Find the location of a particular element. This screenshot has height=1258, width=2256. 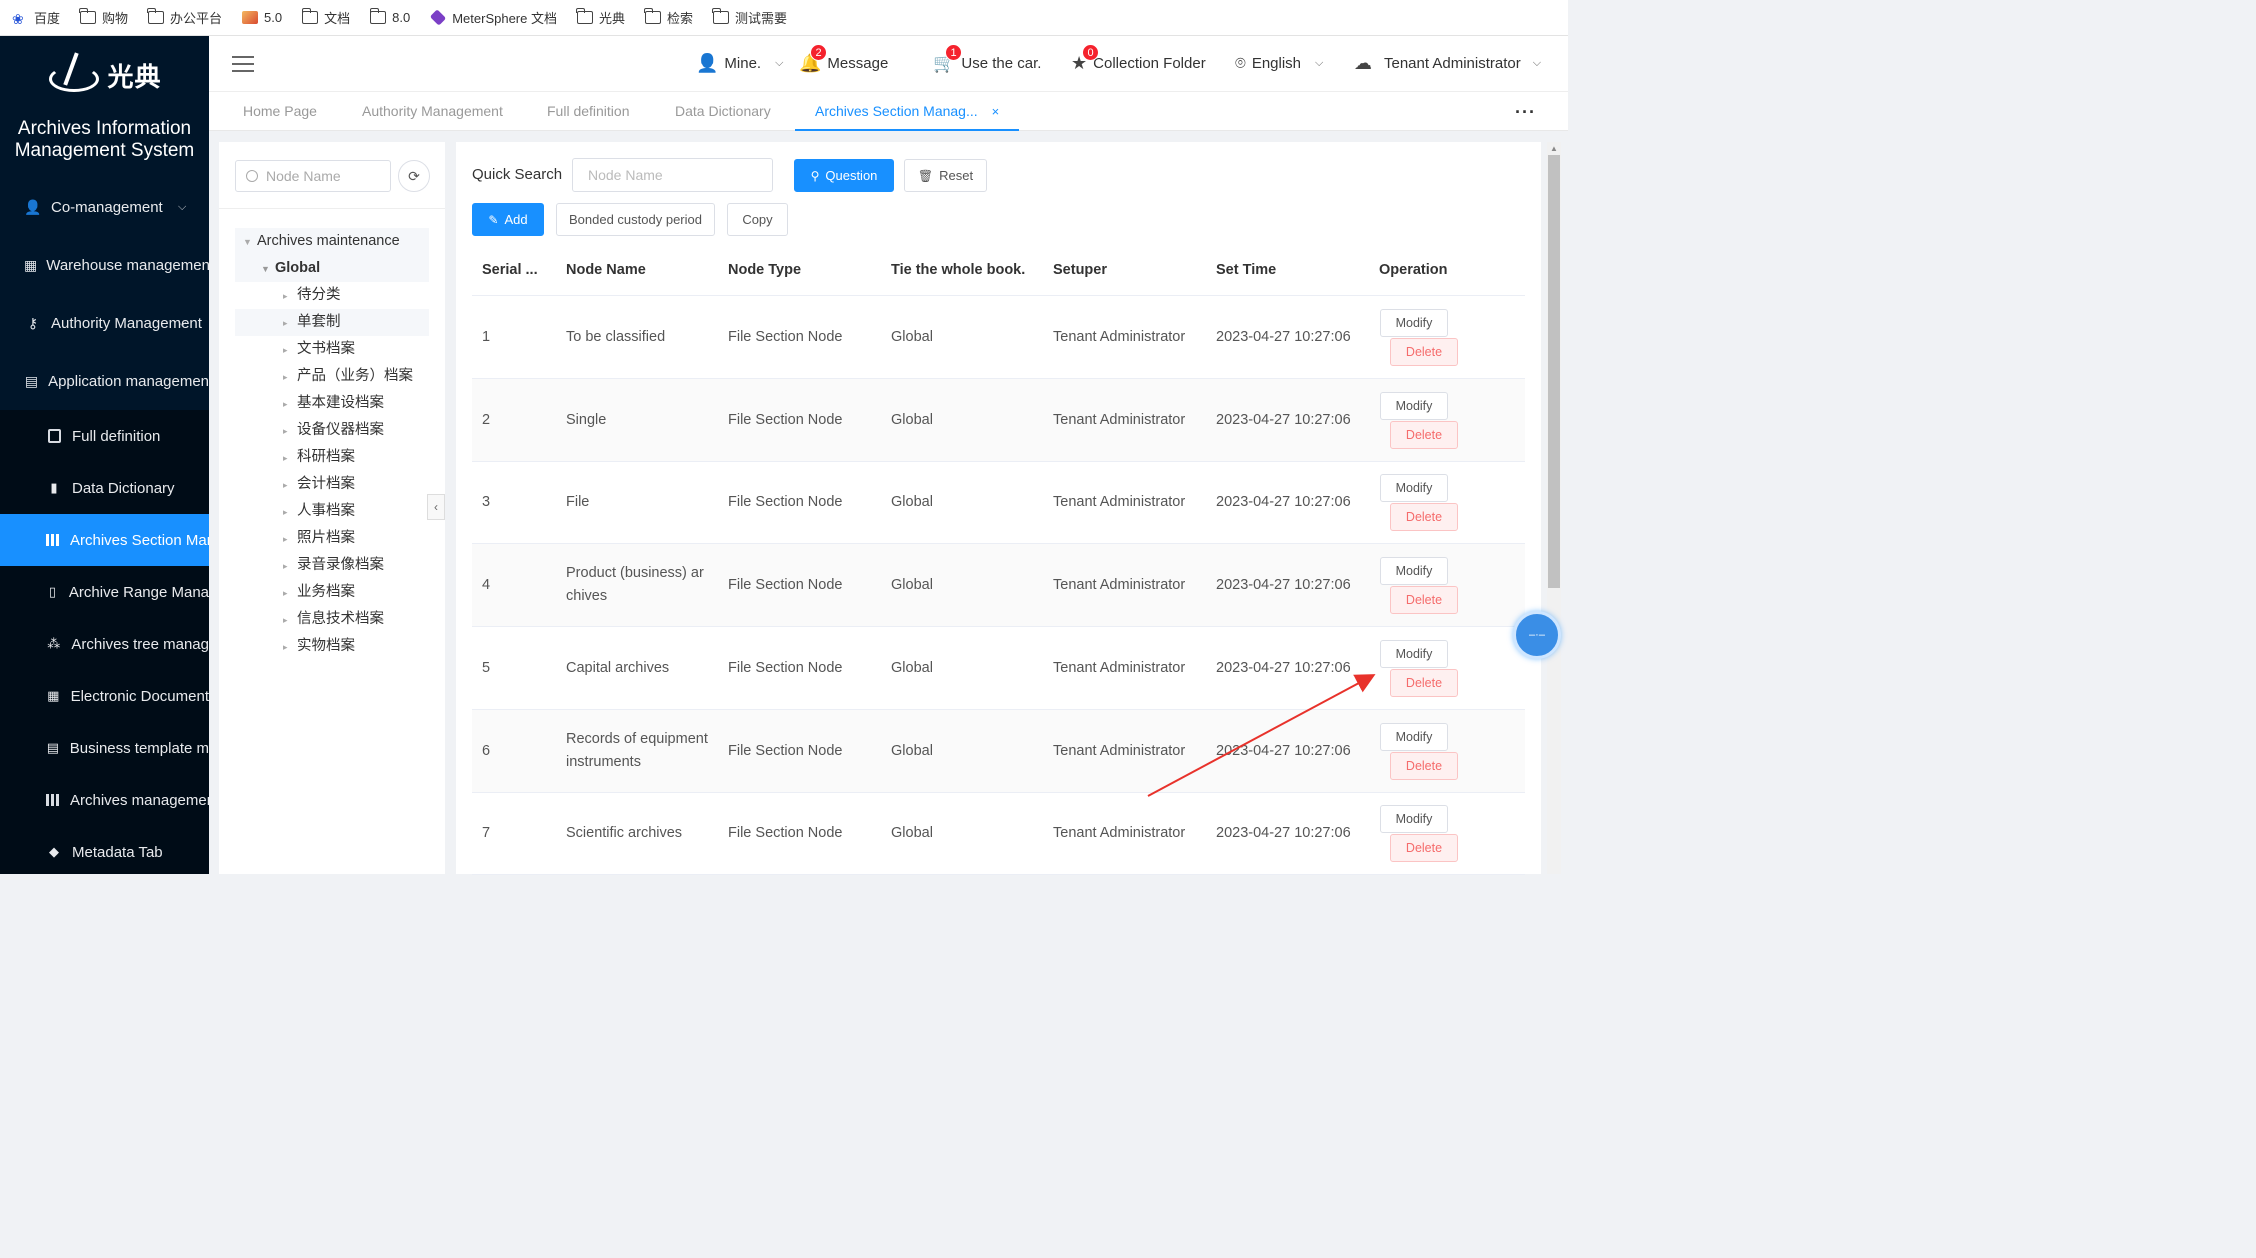

user-dropdown: ☁ Tenant Administrator ⌵ is located at coordinates (1447, 63).